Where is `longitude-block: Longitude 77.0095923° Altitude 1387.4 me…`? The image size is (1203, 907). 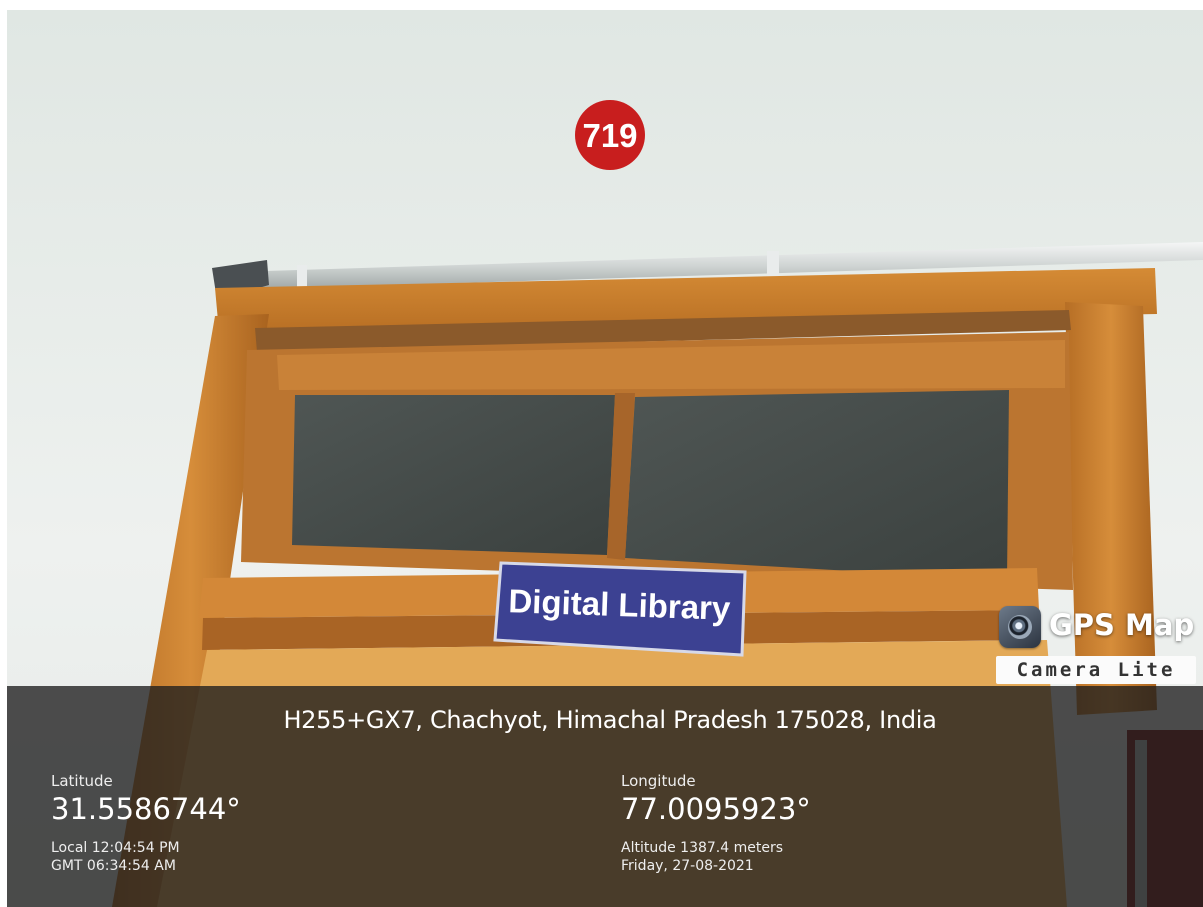
longitude-block: Longitude 77.0095923° Altitude 1387.4 me… is located at coordinates (871, 823).